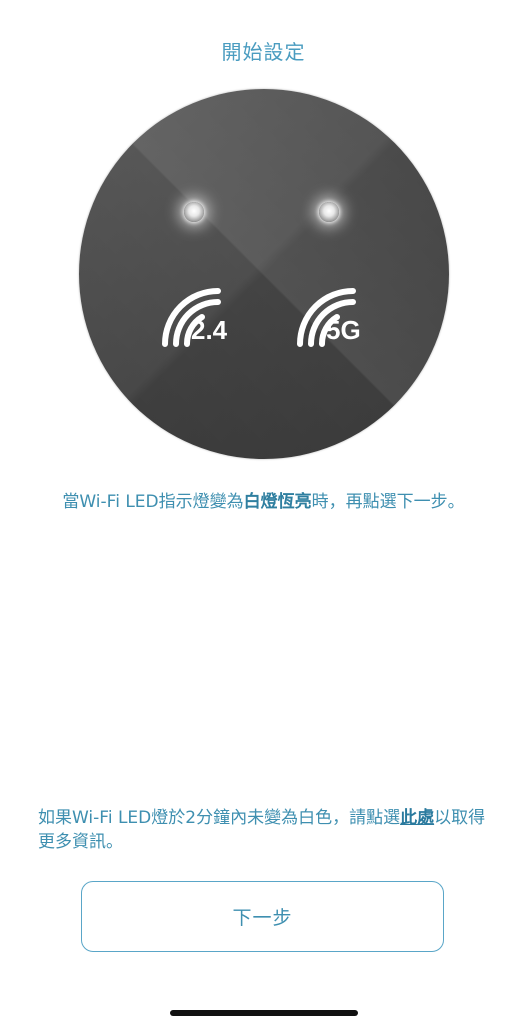 The height and width of the screenshot is (1027, 527). Describe the element at coordinates (153, 502) in the screenshot. I see `instruction-prefix: 當Wi-Fi LED指示燈變為` at that location.